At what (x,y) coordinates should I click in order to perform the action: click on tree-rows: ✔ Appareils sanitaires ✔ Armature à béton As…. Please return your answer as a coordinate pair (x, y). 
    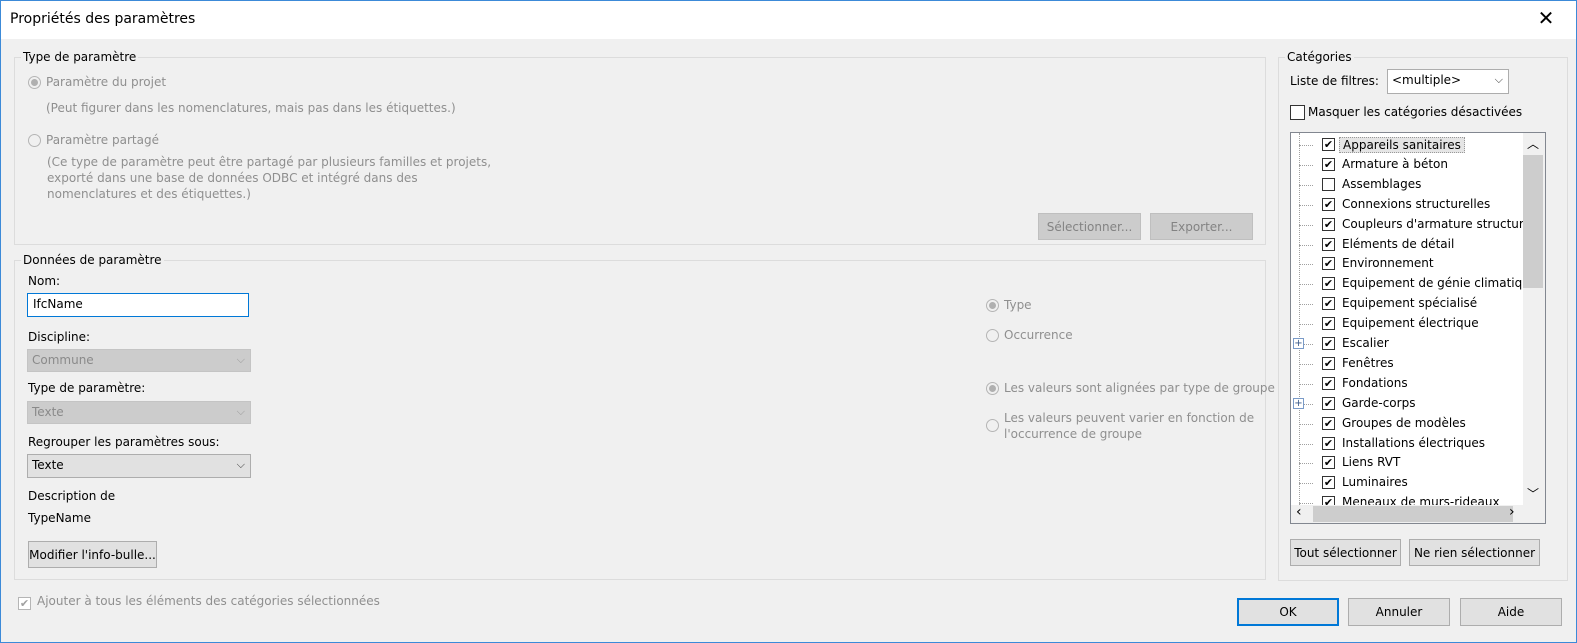
    Looking at the image, I should click on (1407, 319).